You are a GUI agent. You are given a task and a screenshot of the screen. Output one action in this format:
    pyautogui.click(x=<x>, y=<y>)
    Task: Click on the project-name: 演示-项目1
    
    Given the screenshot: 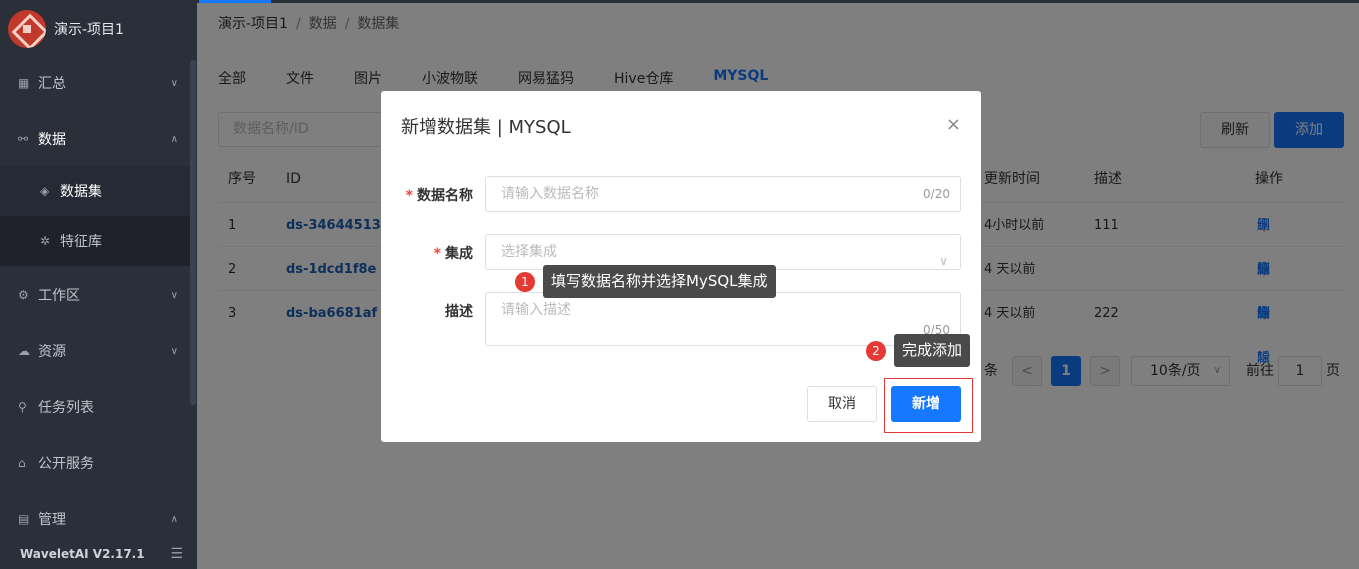 What is the action you would take?
    pyautogui.click(x=89, y=30)
    